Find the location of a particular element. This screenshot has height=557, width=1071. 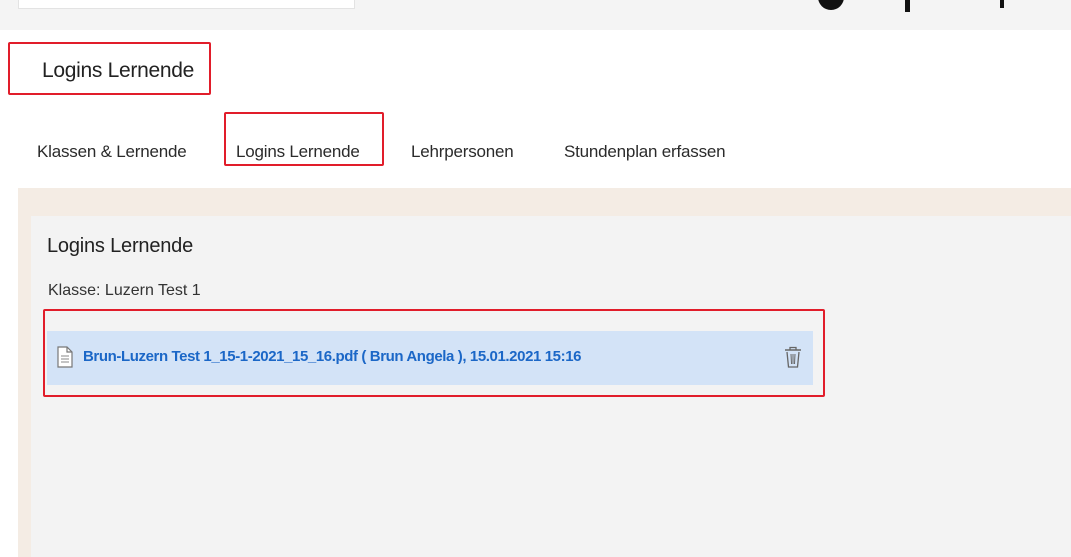

logo-icon is located at coordinates (831, 6).